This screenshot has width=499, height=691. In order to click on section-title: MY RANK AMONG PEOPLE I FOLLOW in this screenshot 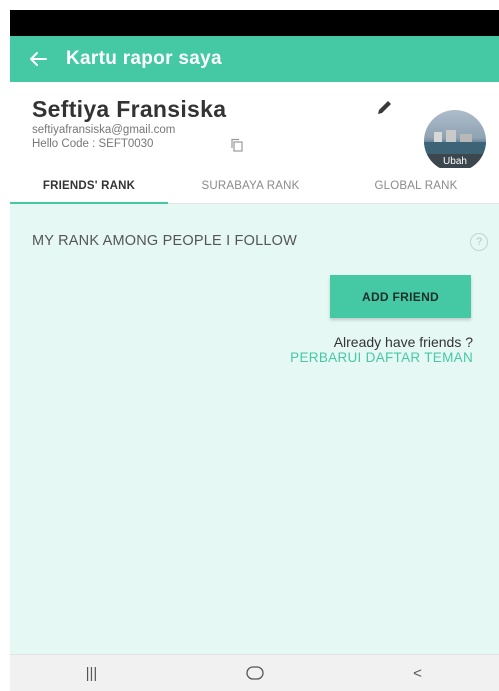, I will do `click(164, 241)`.